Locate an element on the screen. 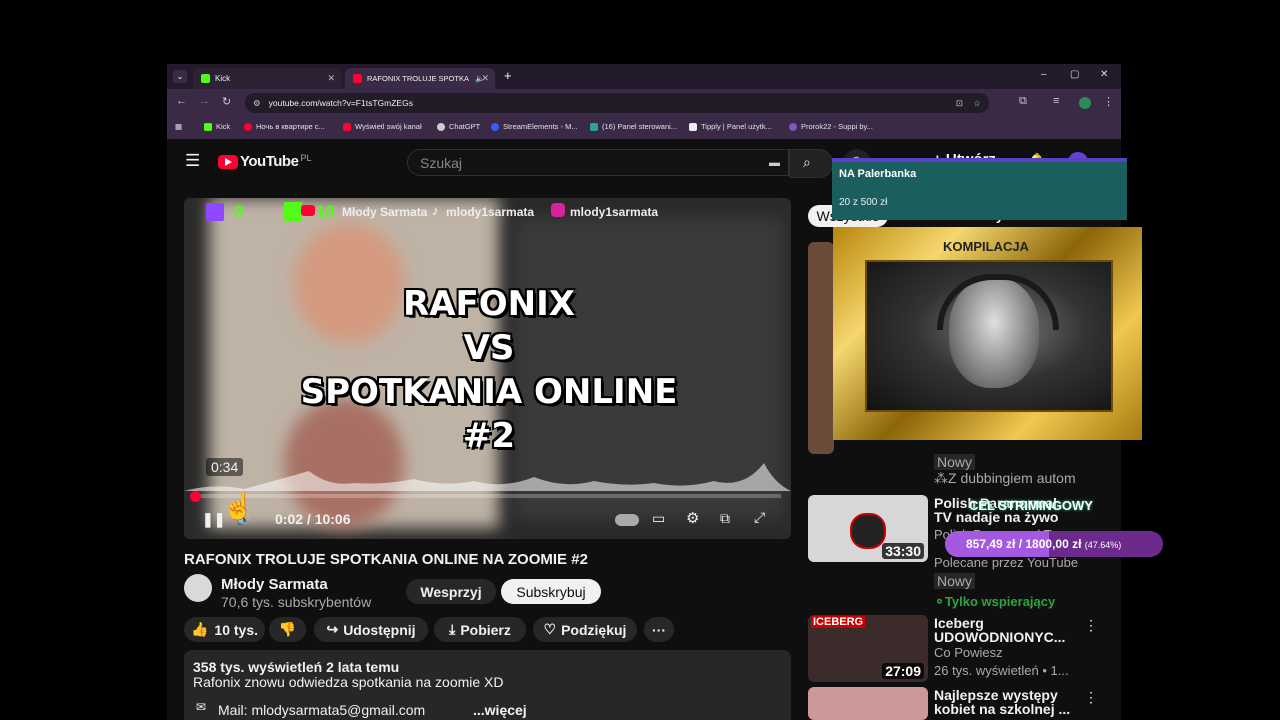 Image resolution: width=1280 pixels, height=720 pixels. channel-logo-icon is located at coordinates (868, 531).